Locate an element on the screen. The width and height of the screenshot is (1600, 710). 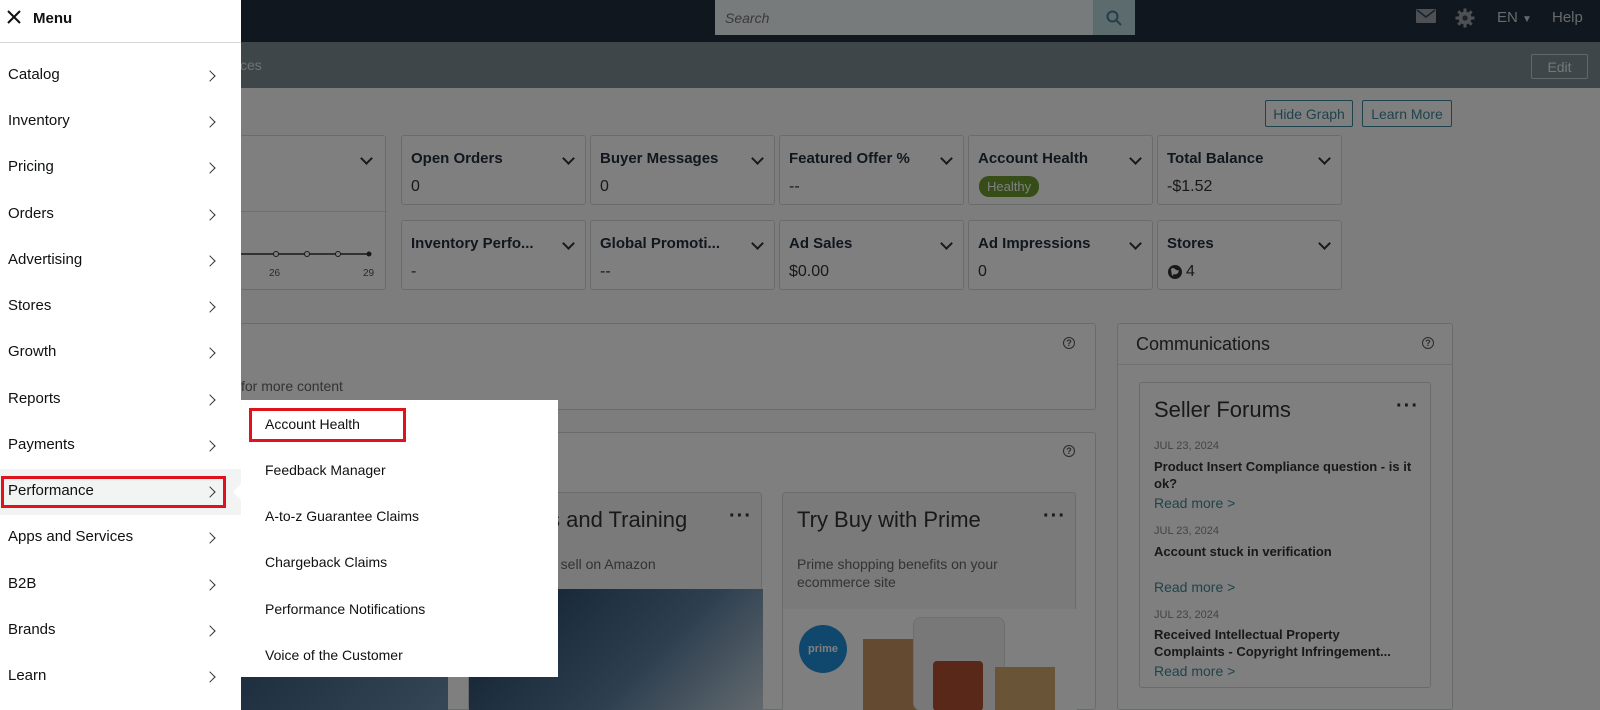
menu-item-advertising: Advertising is located at coordinates (120, 261).